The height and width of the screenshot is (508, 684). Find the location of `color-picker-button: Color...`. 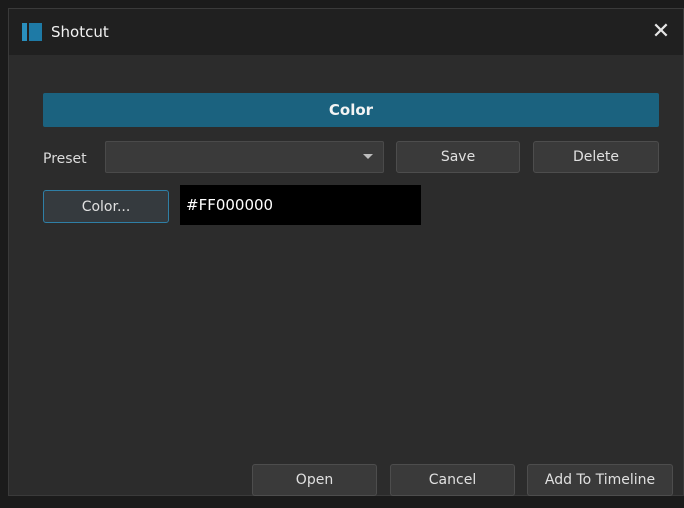

color-picker-button: Color... is located at coordinates (106, 206).